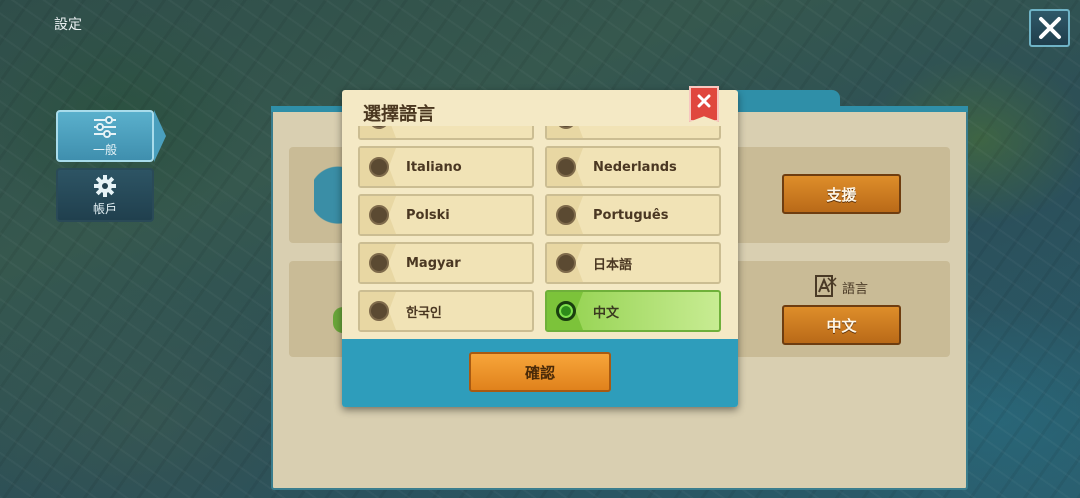  I want to click on language-option: Nederlands, so click(633, 167).